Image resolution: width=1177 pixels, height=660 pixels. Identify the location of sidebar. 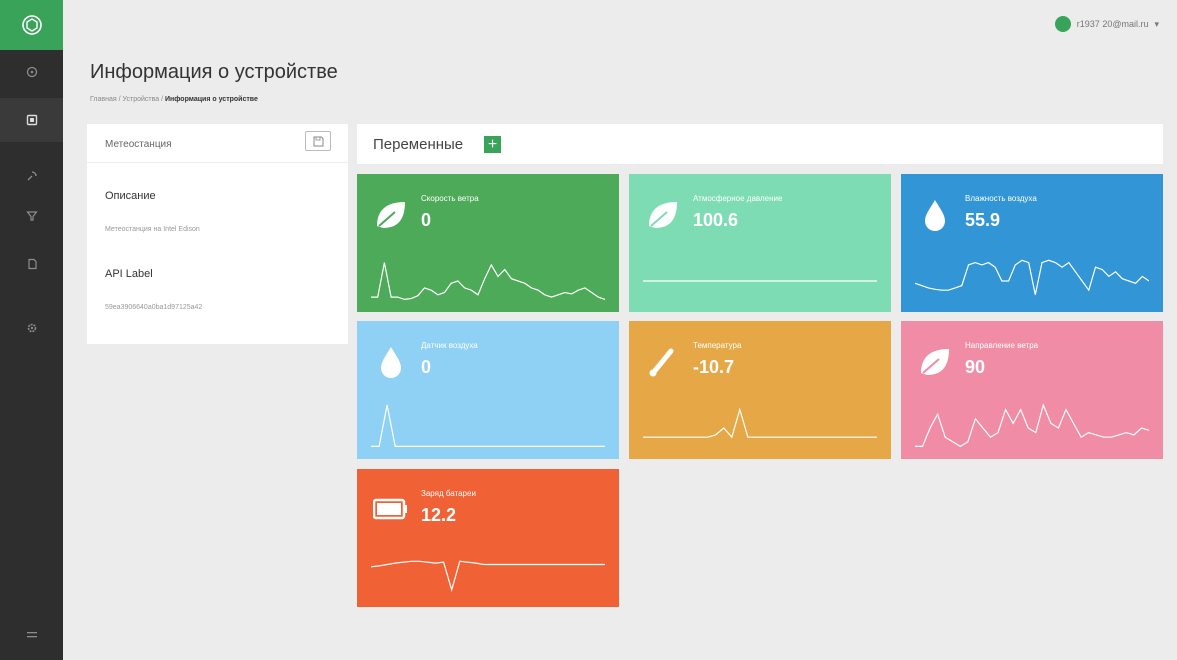
(31, 330).